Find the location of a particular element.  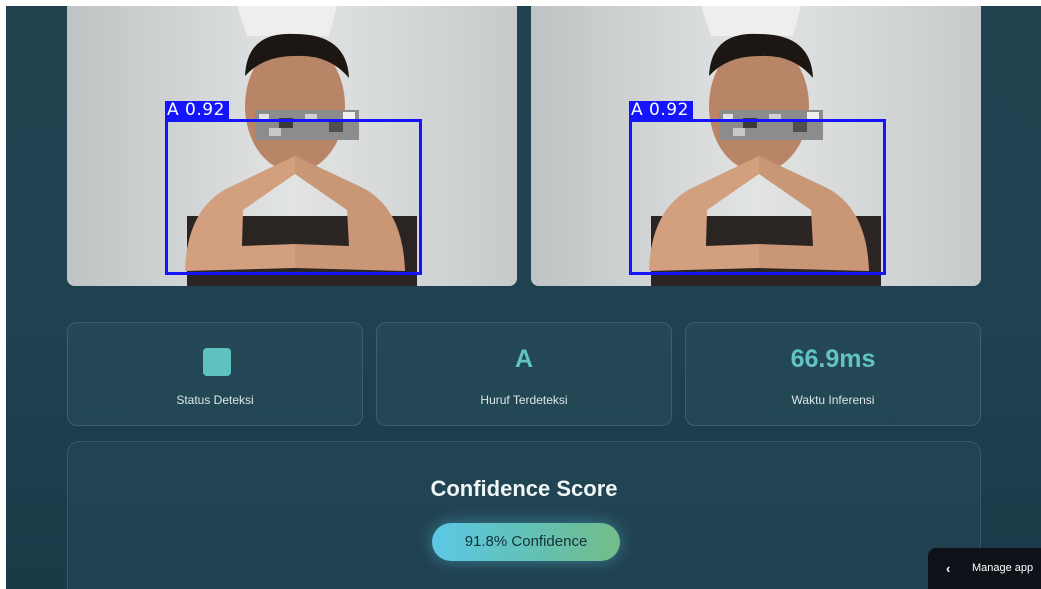

manage-app-label: Manage app is located at coordinates (1003, 568).